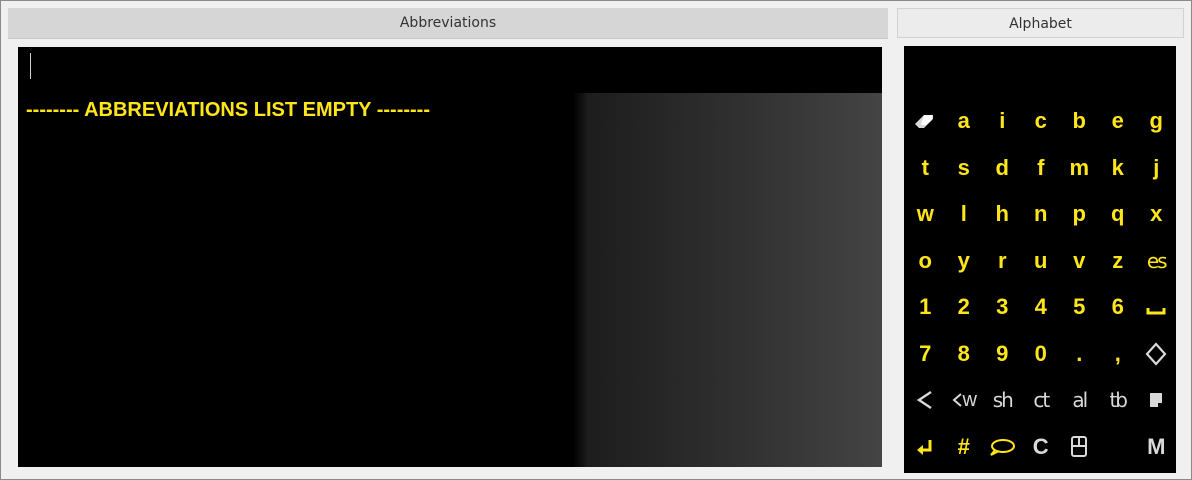  I want to click on note-key, so click(1156, 400).